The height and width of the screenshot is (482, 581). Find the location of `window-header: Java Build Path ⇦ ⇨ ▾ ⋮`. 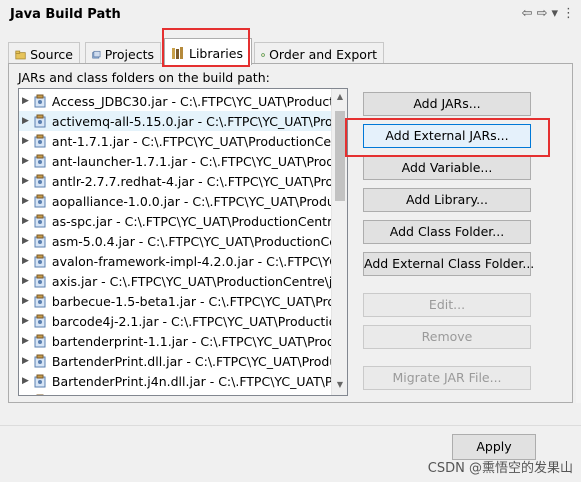

window-header: Java Build Path ⇦ ⇨ ▾ ⋮ is located at coordinates (290, 16).